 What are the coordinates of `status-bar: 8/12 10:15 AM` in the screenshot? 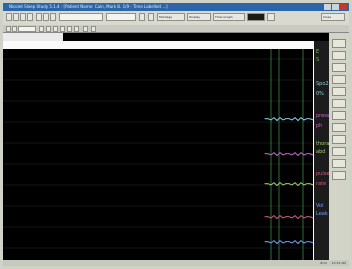 It's located at (176, 263).